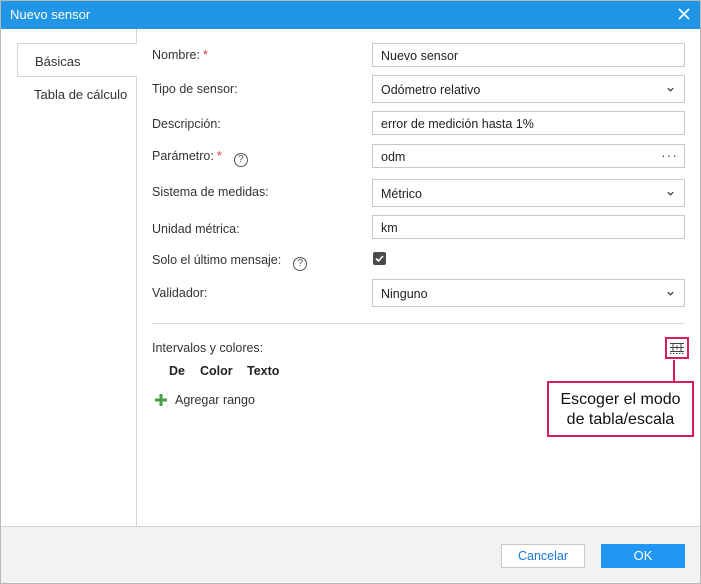 The height and width of the screenshot is (584, 701). I want to click on description-input: error de medición hasta 1%, so click(528, 123).